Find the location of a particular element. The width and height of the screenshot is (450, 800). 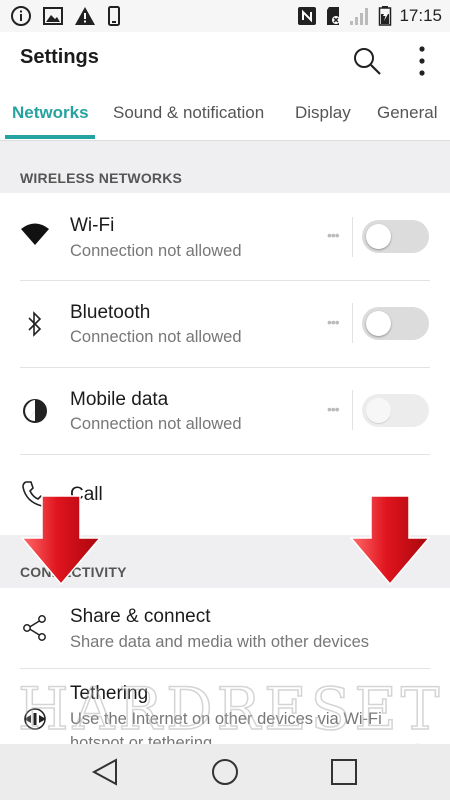

tethering-subtitle-line2: hotspot or tethering is located at coordinates (141, 739).